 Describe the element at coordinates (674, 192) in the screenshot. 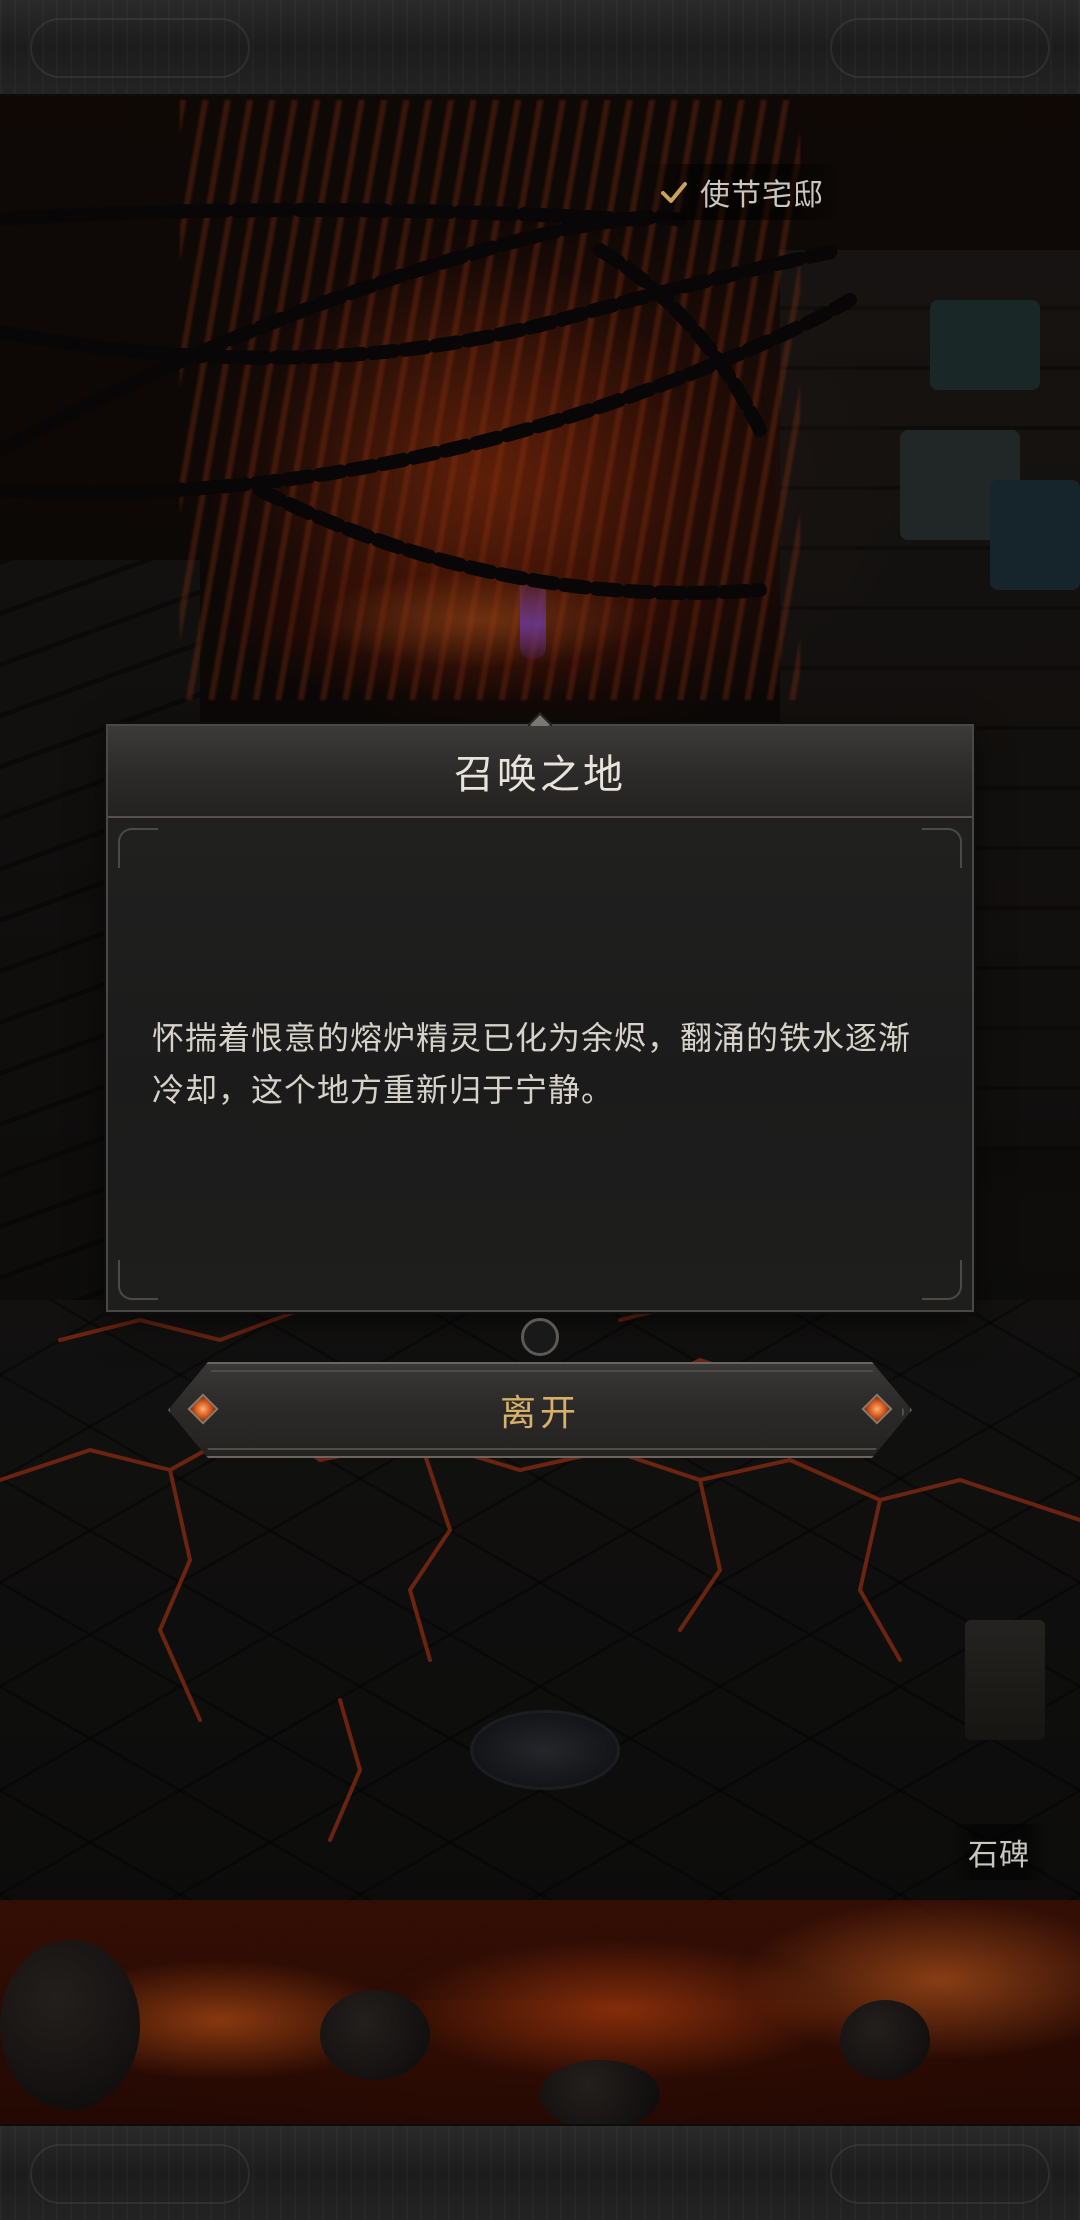

I see `check-icon` at that location.